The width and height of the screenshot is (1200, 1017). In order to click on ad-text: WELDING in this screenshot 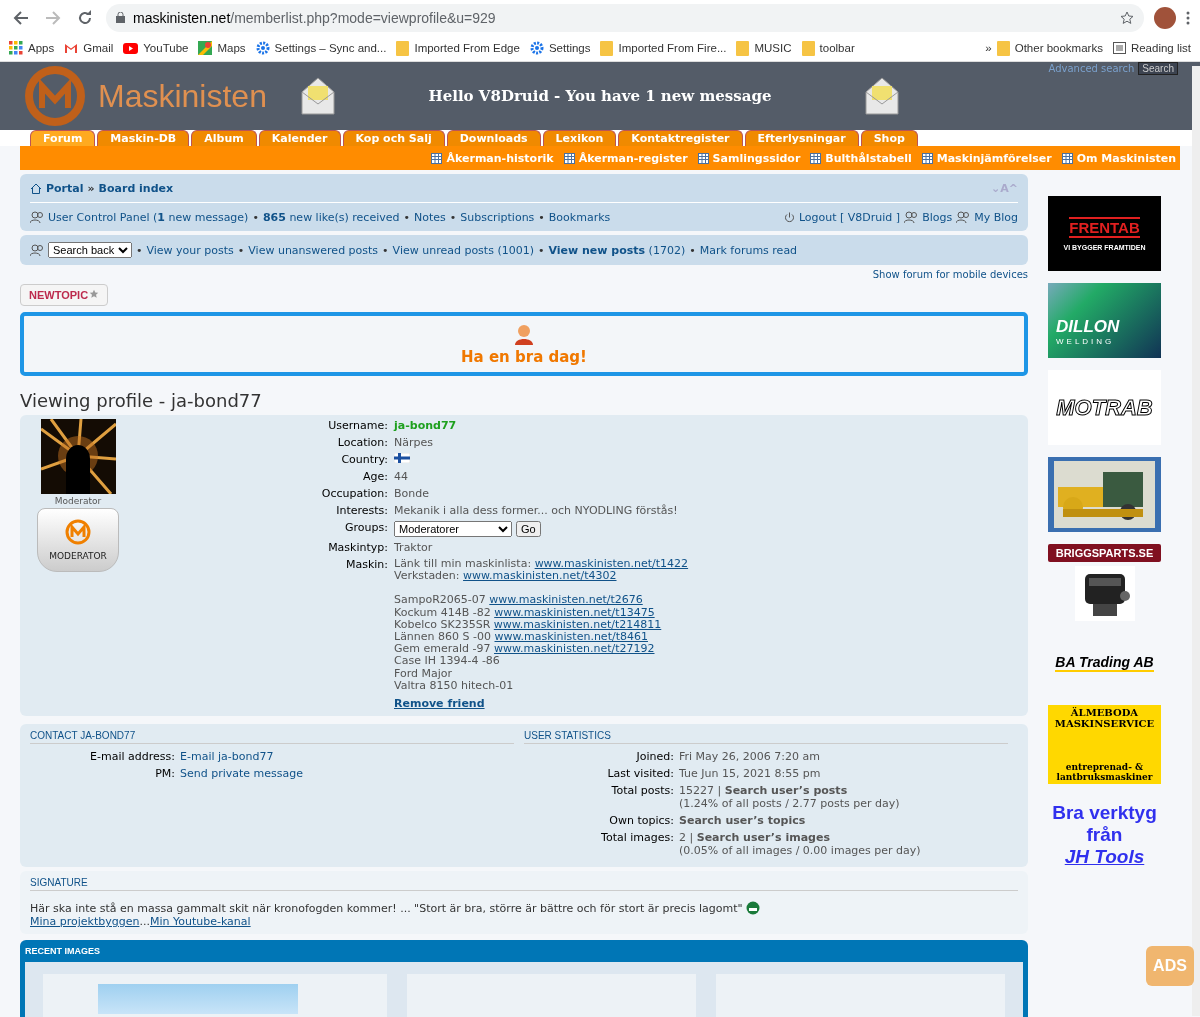, I will do `click(1085, 341)`.